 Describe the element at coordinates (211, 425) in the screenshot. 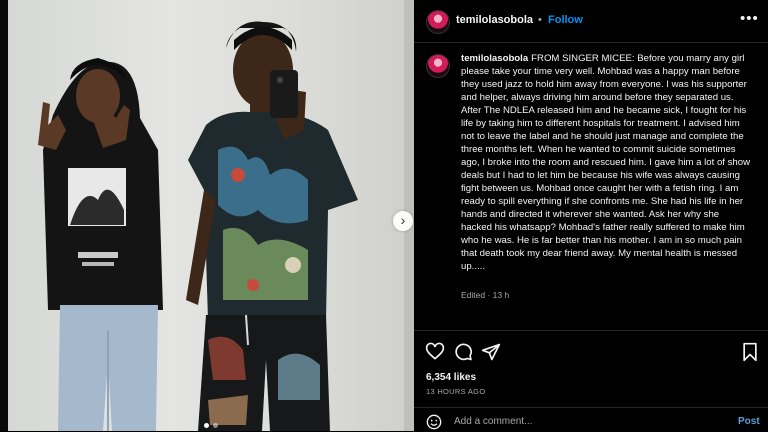

I see `carousel-indicator` at that location.